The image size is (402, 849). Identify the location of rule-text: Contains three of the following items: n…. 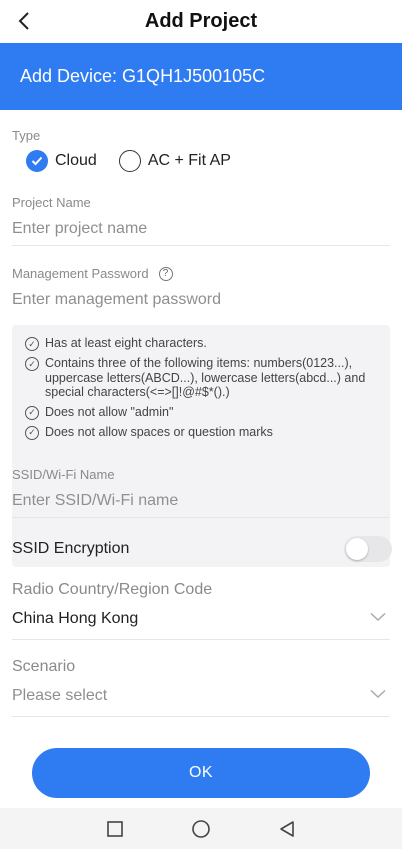
(205, 377).